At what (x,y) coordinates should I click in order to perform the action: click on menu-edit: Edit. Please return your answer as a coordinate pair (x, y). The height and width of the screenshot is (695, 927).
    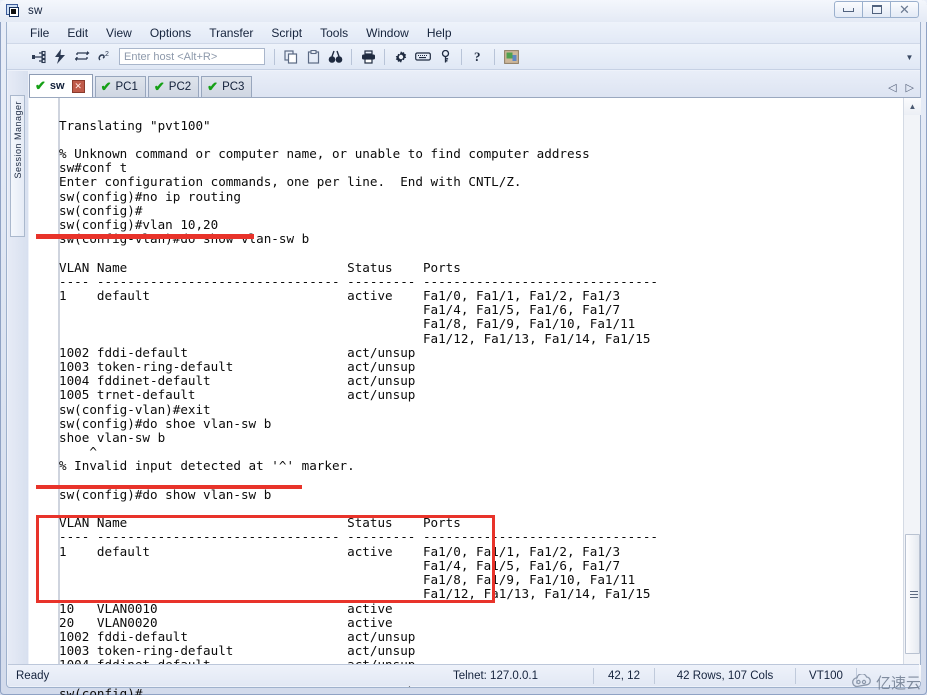
    Looking at the image, I should click on (77, 33).